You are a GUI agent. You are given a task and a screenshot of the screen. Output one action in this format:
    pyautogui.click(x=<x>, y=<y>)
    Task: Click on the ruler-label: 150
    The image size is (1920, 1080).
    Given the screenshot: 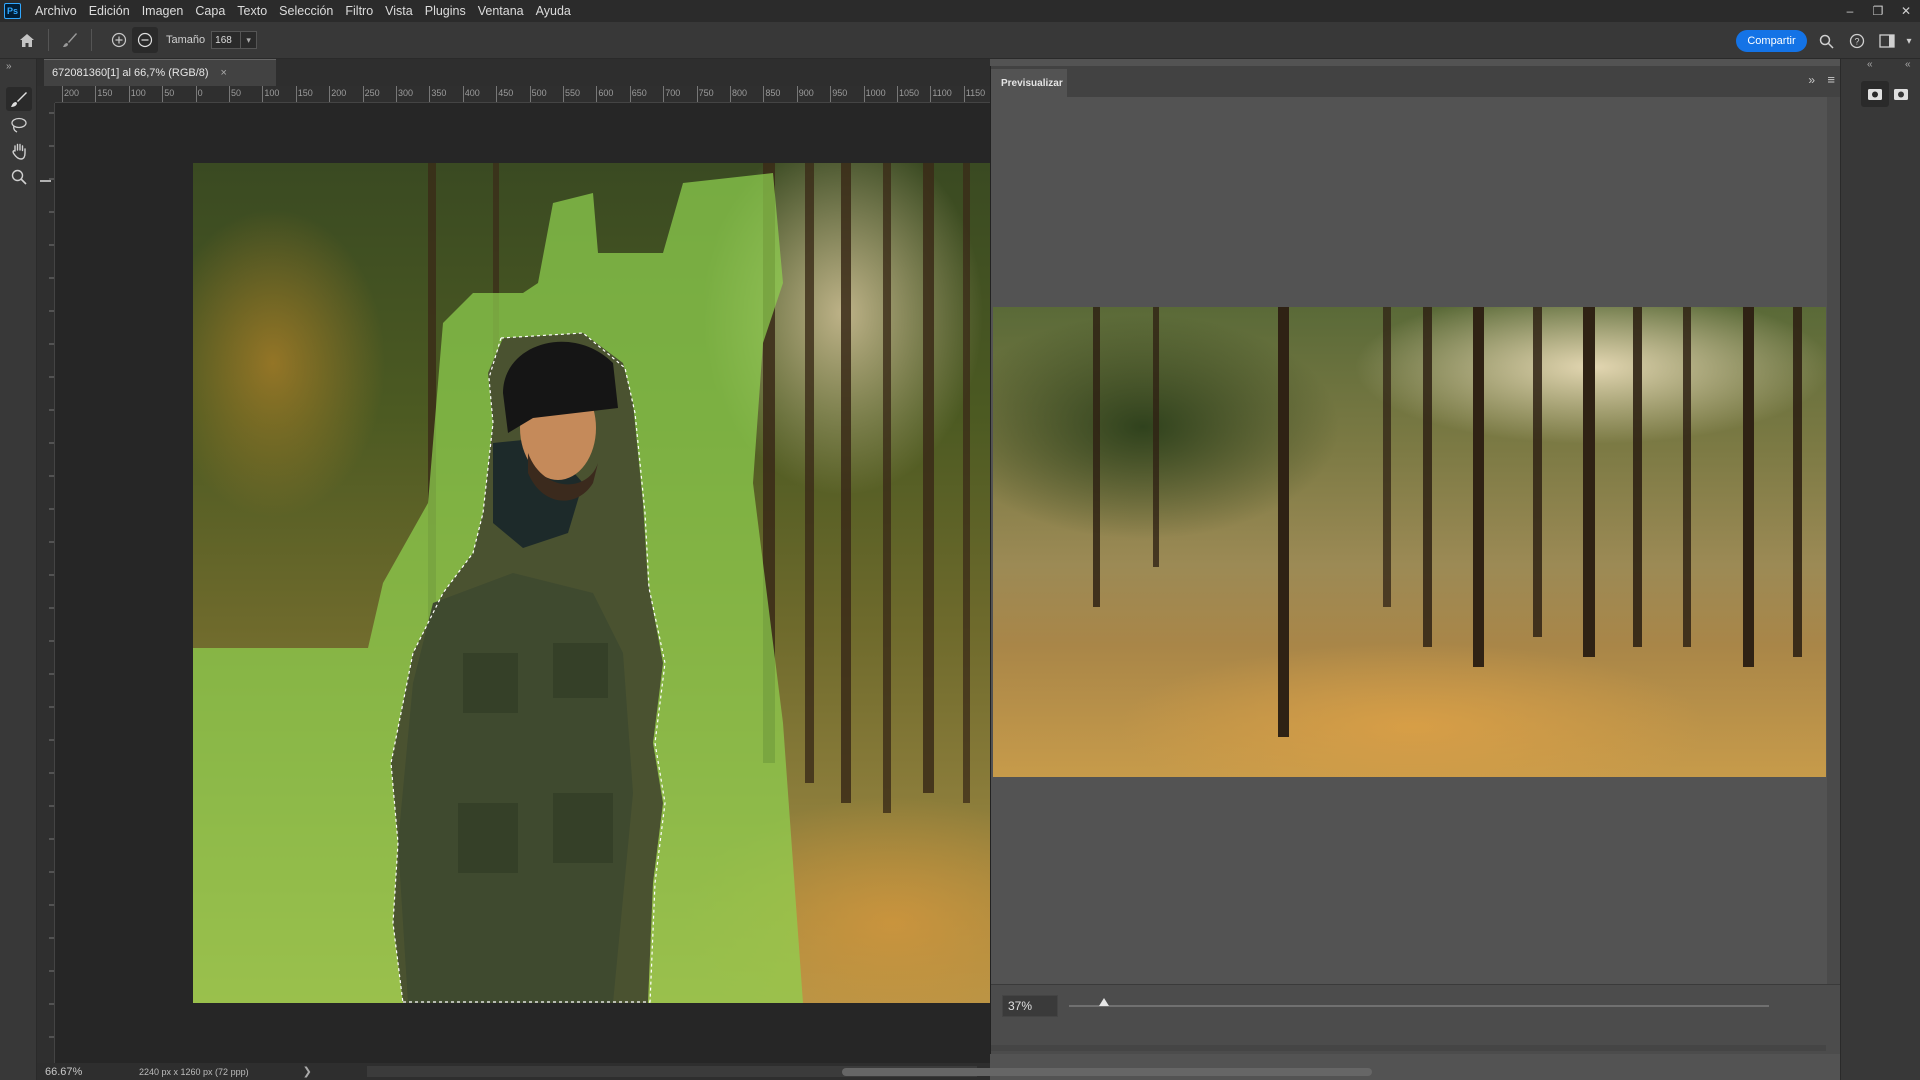 What is the action you would take?
    pyautogui.click(x=105, y=93)
    